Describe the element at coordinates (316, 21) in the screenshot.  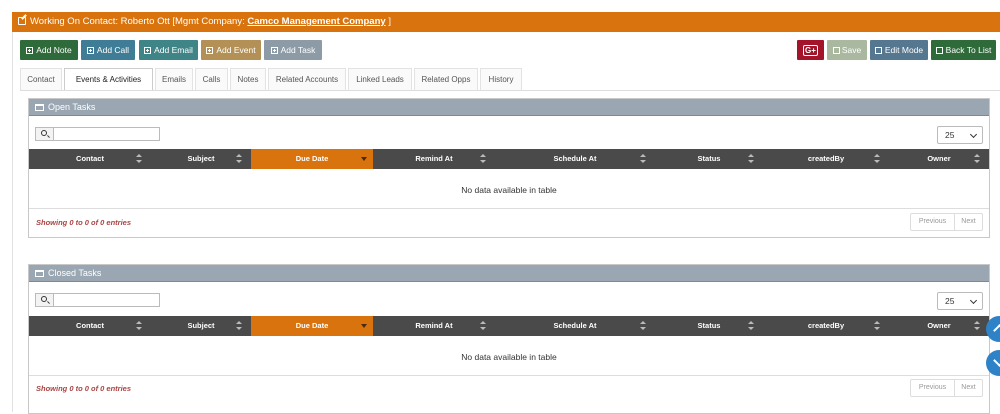
I see `company-link: Camco Management Company` at that location.